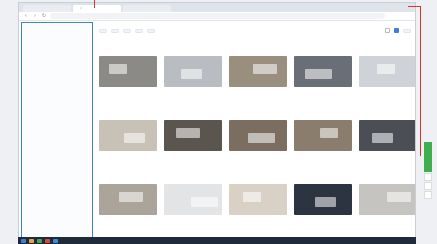 This screenshot has height=244, width=437. I want to click on start-icon, so click(23, 240).